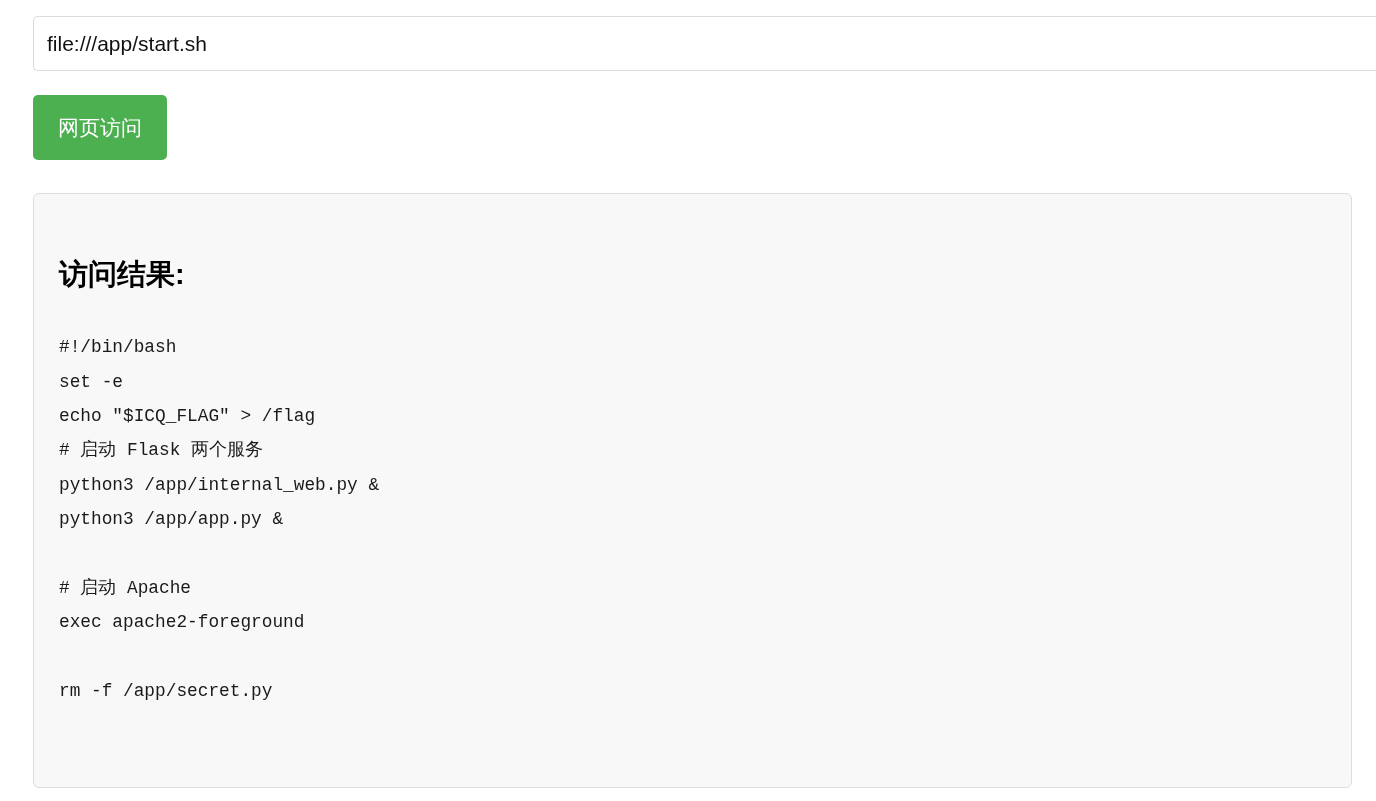 Image resolution: width=1376 pixels, height=801 pixels. What do you see at coordinates (187, 415) in the screenshot?
I see `code-line: echo "$ICQ_FLAG" > /flag` at bounding box center [187, 415].